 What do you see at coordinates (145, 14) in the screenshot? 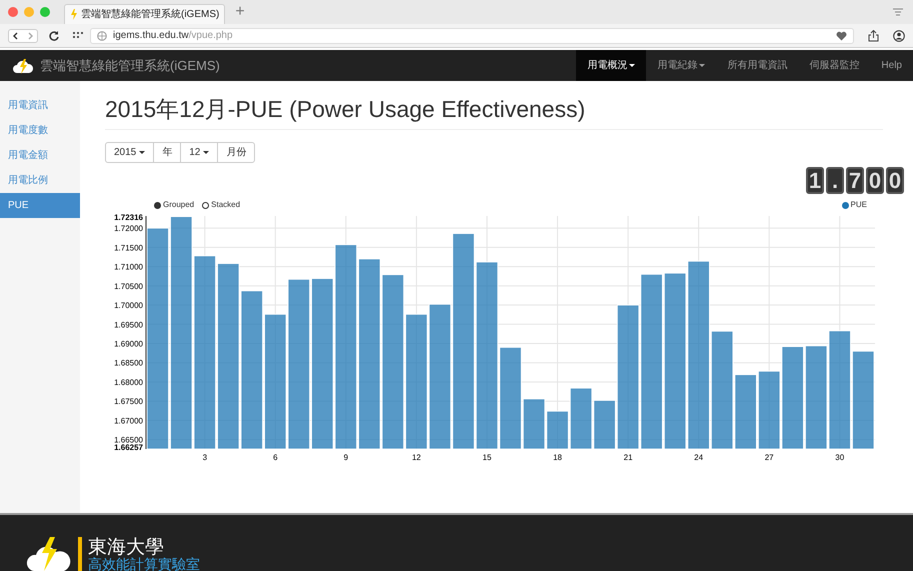
I see `browser-tab: 雲端智慧綠能管理系統(iGEMS)` at bounding box center [145, 14].